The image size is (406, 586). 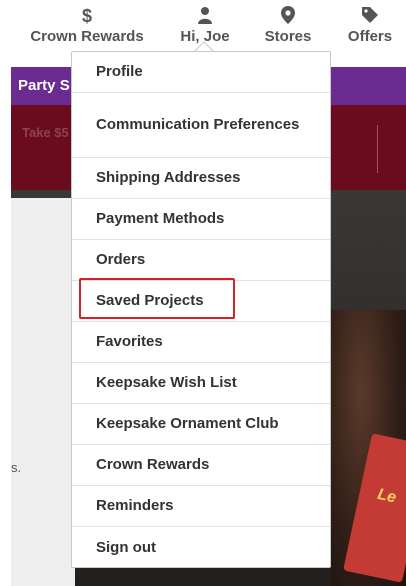 I want to click on menu-item-label: Reminders, so click(x=135, y=505).